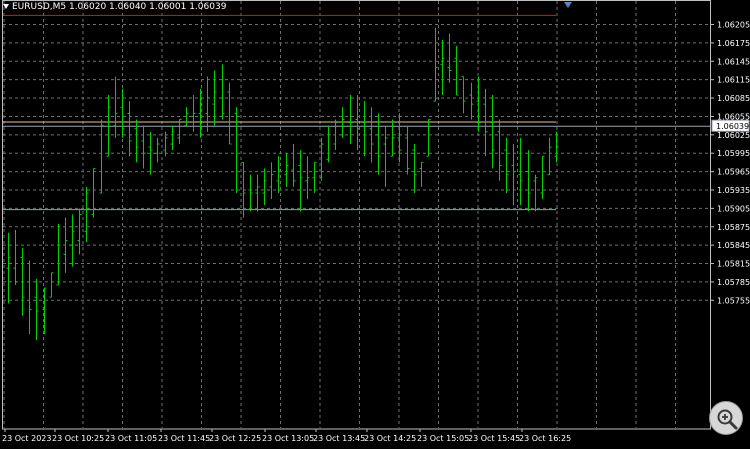 The image size is (750, 449). What do you see at coordinates (26, 438) in the screenshot?
I see `x-tick-label: 23 Oct 2023` at bounding box center [26, 438].